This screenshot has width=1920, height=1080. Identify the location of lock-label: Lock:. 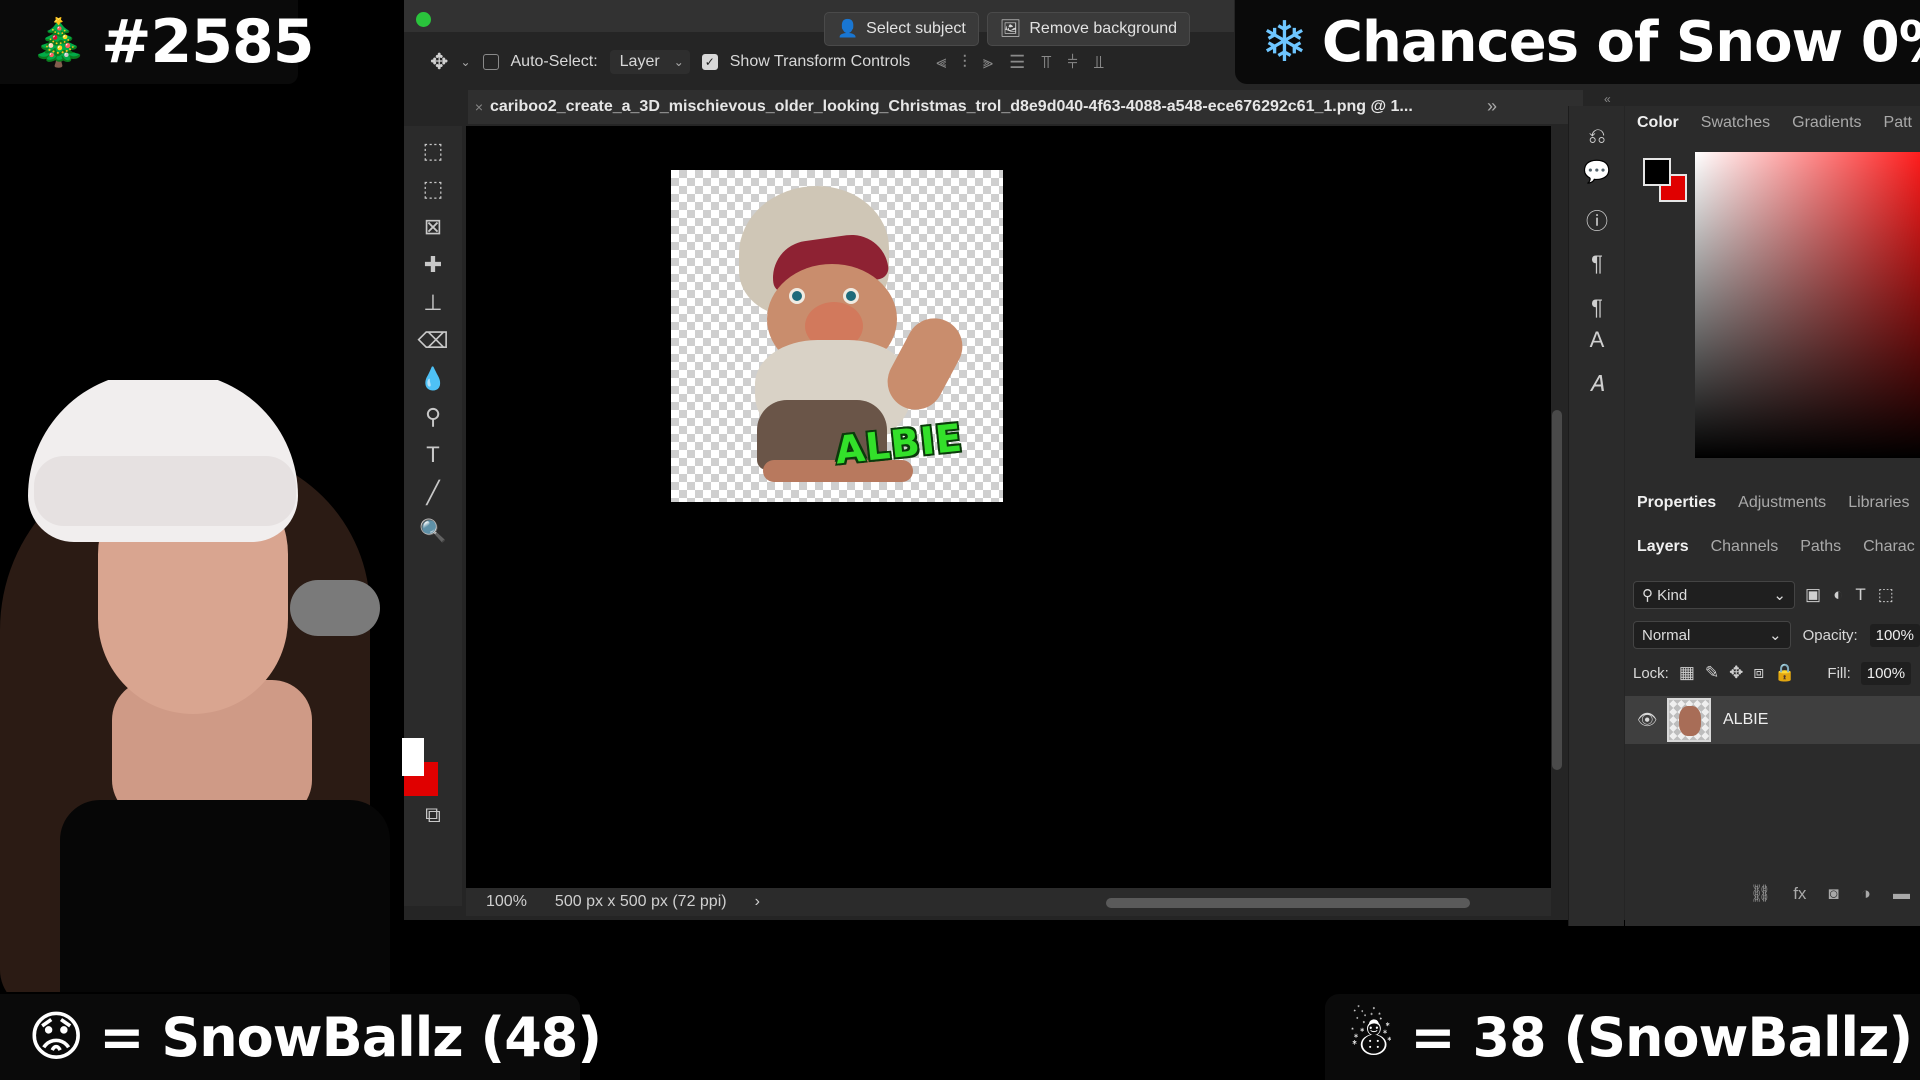
(1651, 673).